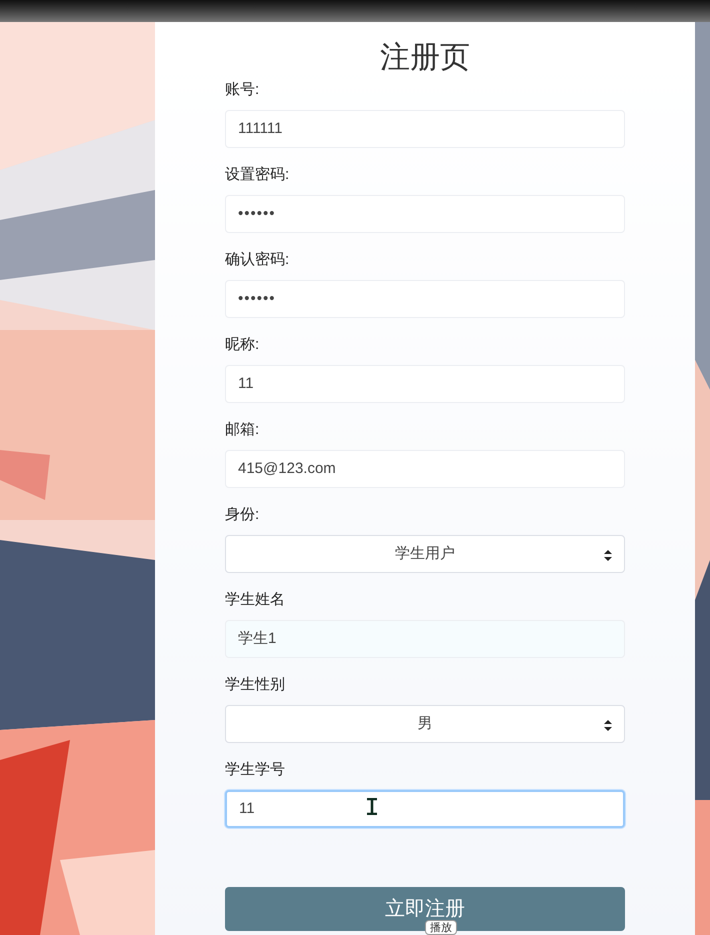  What do you see at coordinates (242, 345) in the screenshot?
I see `field-label: 昵称:` at bounding box center [242, 345].